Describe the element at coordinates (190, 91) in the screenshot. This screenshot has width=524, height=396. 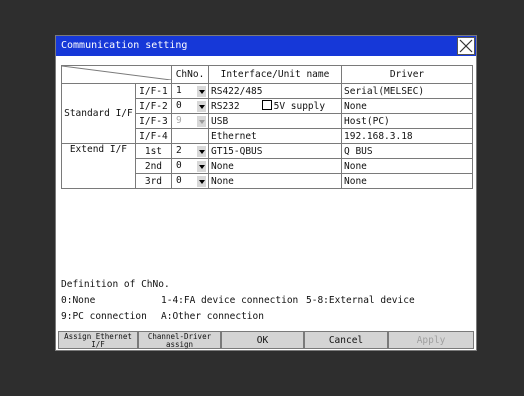
I see `chno-dropdown: 1` at that location.